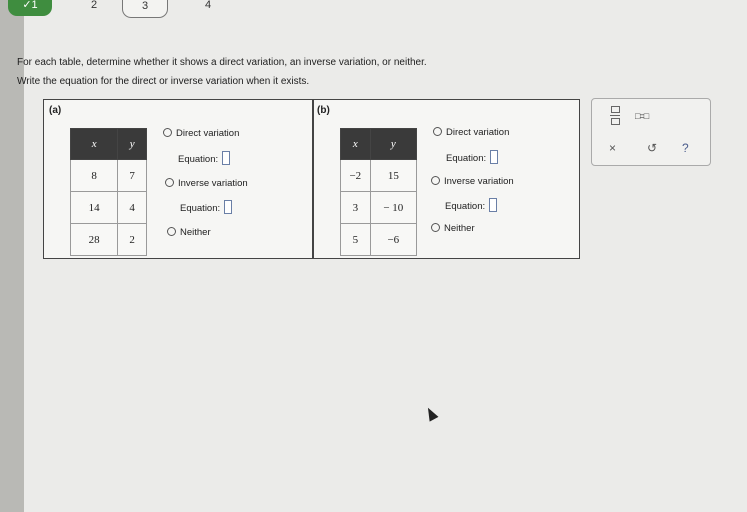 This screenshot has height=512, width=747. What do you see at coordinates (145, 9) in the screenshot?
I see `nav-step-3: 3` at bounding box center [145, 9].